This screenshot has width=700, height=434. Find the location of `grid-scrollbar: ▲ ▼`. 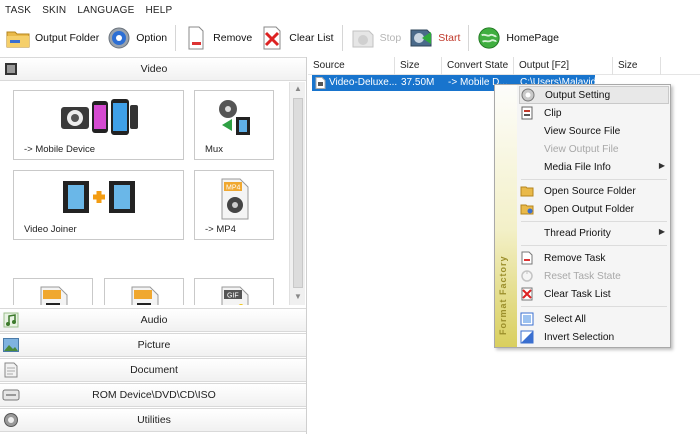

grid-scrollbar: ▲ ▼ is located at coordinates (297, 193).